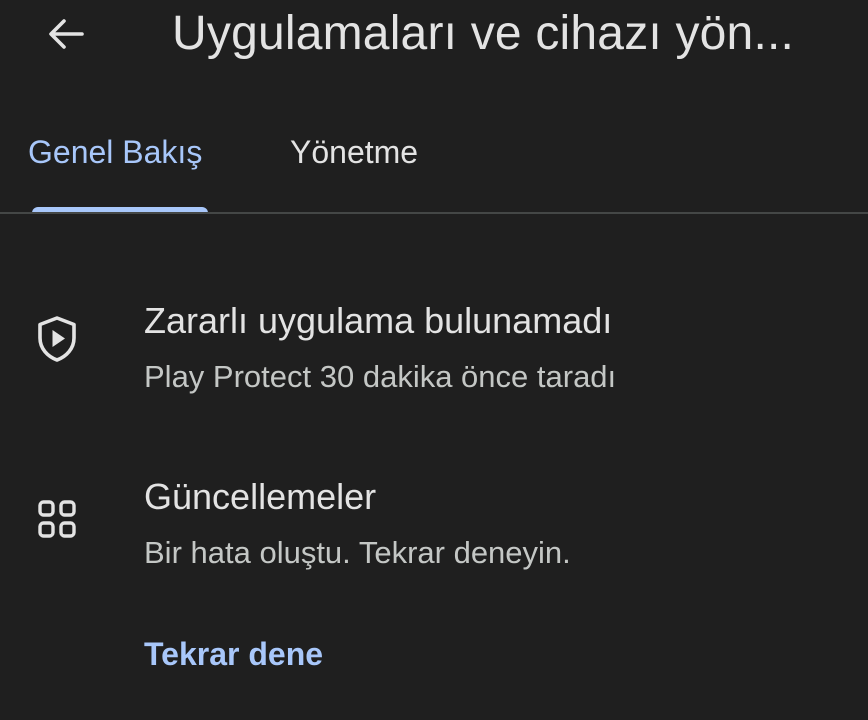 This screenshot has width=868, height=720. What do you see at coordinates (378, 320) in the screenshot?
I see `play-protect-title: Zararlı uygulama bulunamadı` at bounding box center [378, 320].